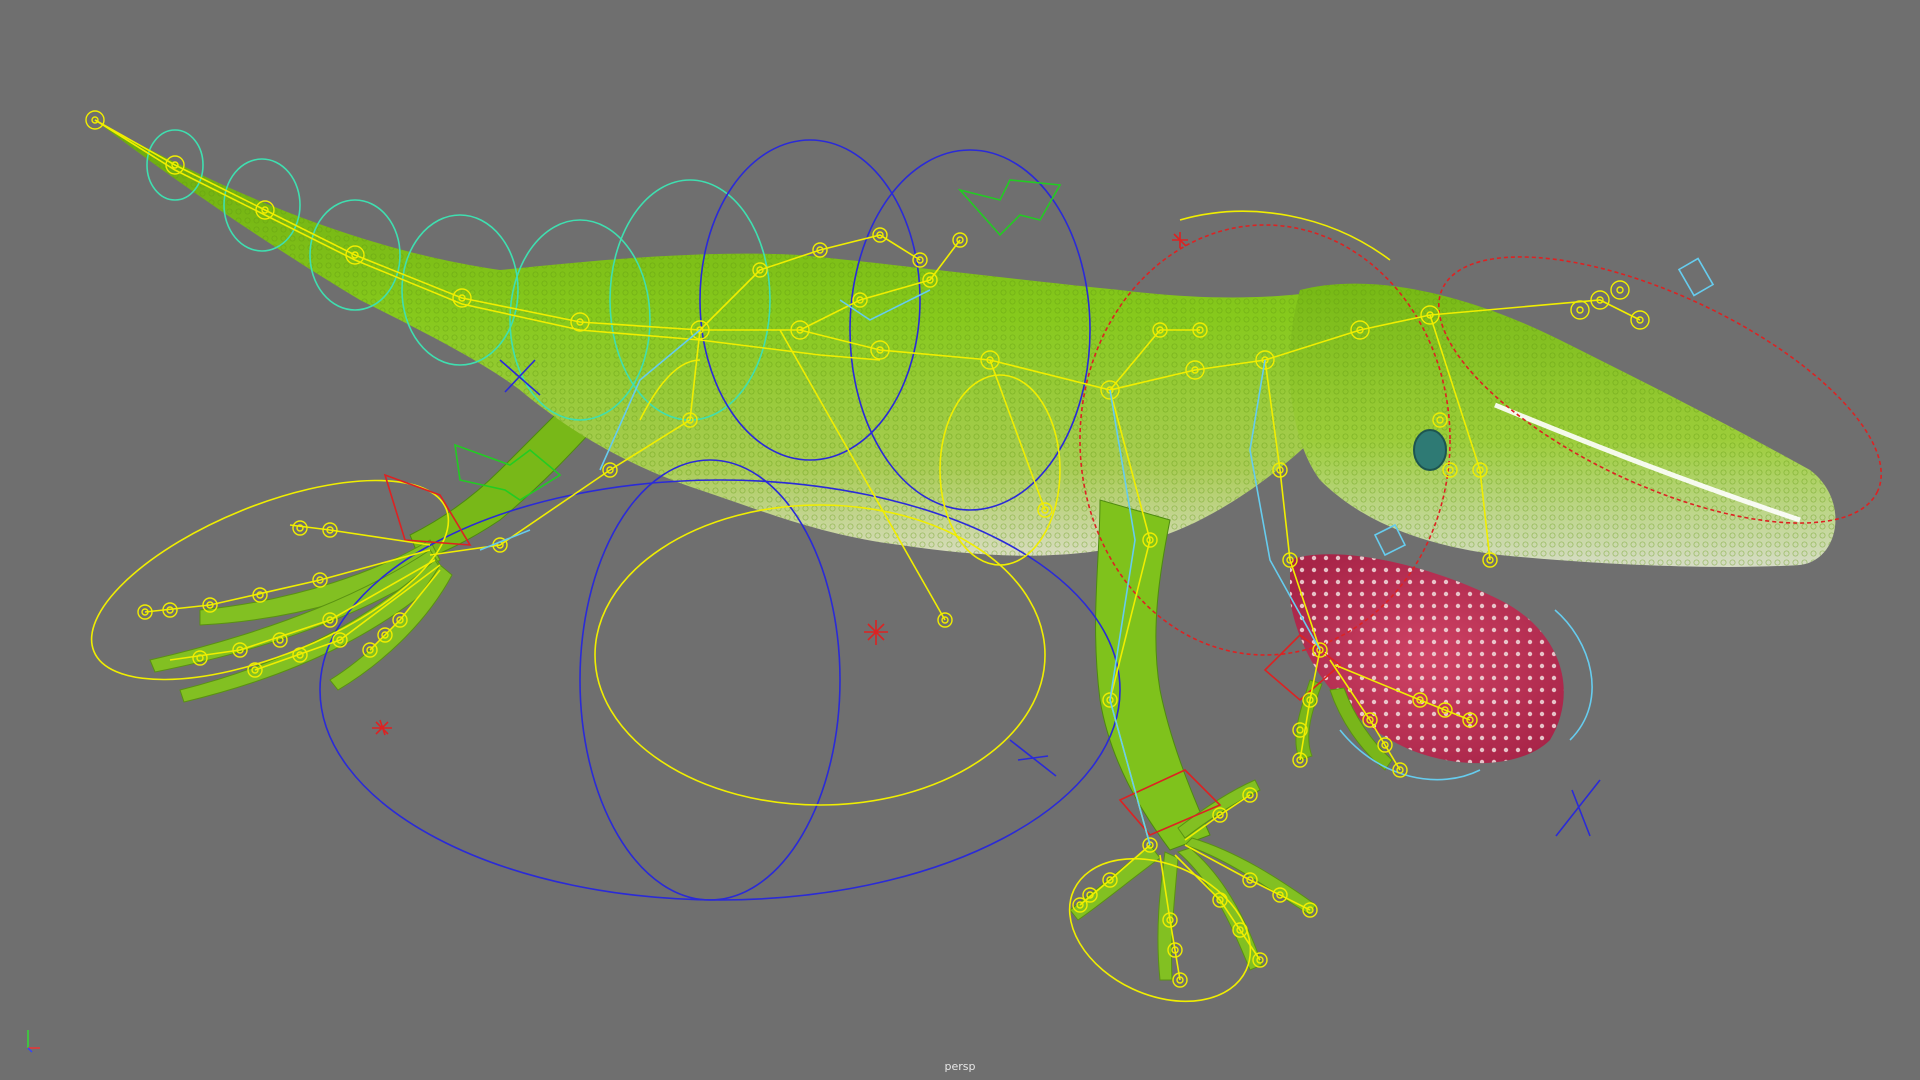 This screenshot has width=1920, height=1080. What do you see at coordinates (1562, 425) in the screenshot?
I see `mesh-head-scales` at bounding box center [1562, 425].